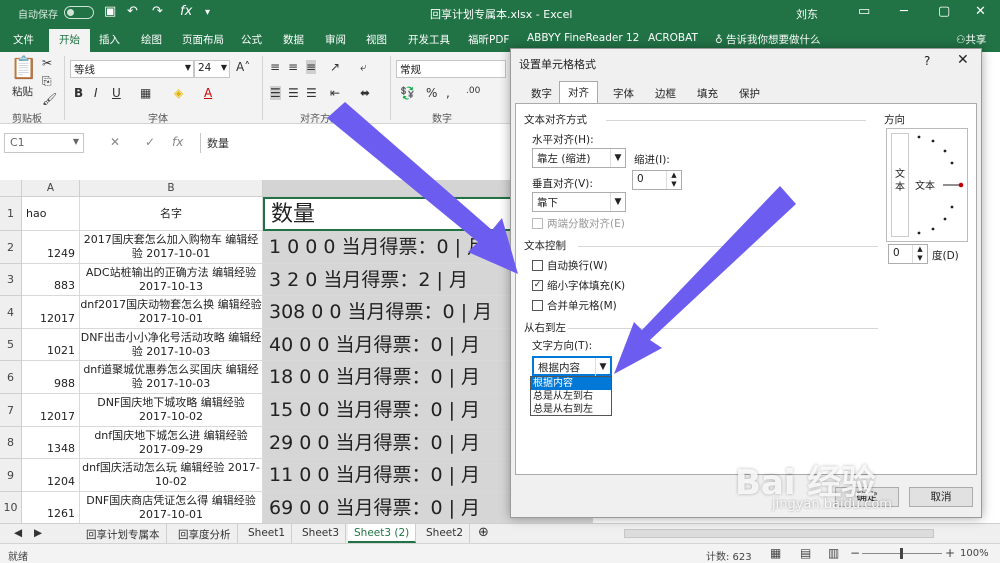  Describe the element at coordinates (571, 383) in the screenshot. I see `option-context: 根据内容` at that location.